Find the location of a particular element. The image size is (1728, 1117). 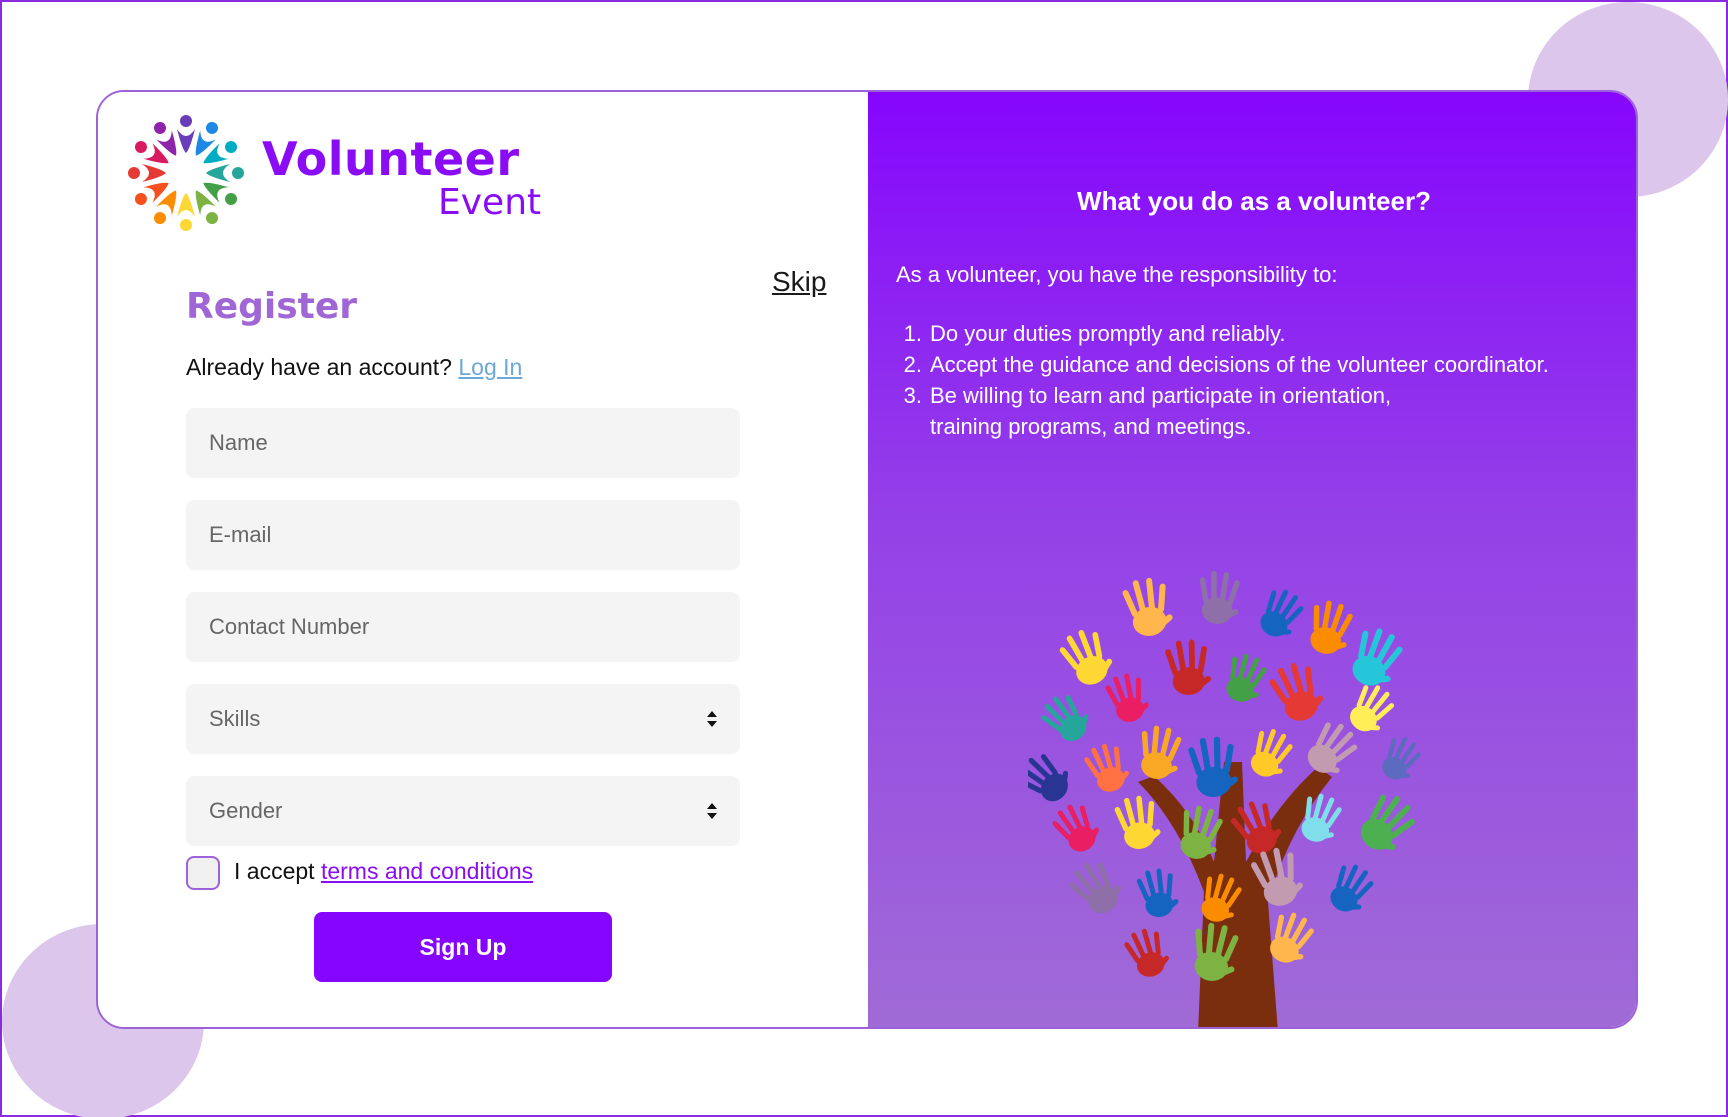

volunteer-logo-icon is located at coordinates (186, 173).